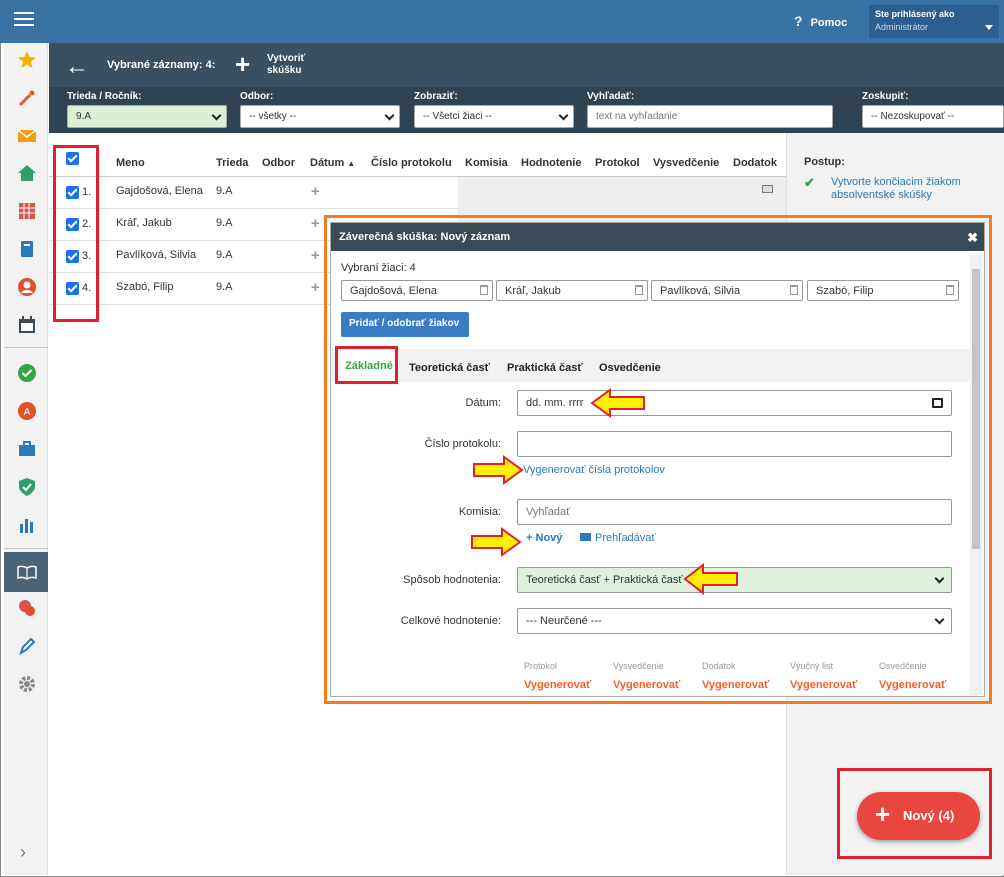 This screenshot has width=1004, height=877. Describe the element at coordinates (618, 538) in the screenshot. I see `browse-commission-link: Prehľadávať` at that location.